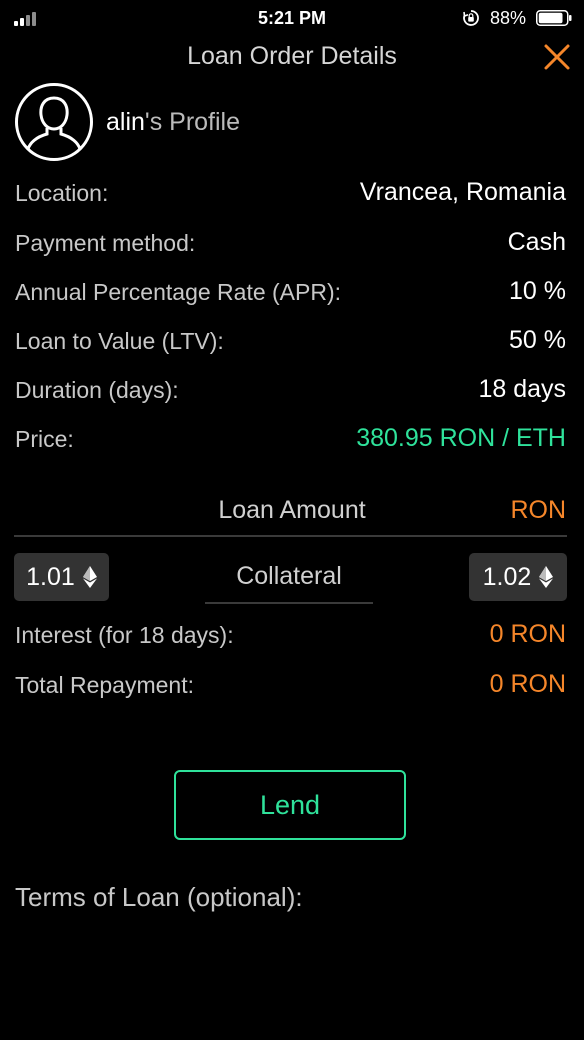  What do you see at coordinates (471, 18) in the screenshot?
I see `rotation-lock-icon` at bounding box center [471, 18].